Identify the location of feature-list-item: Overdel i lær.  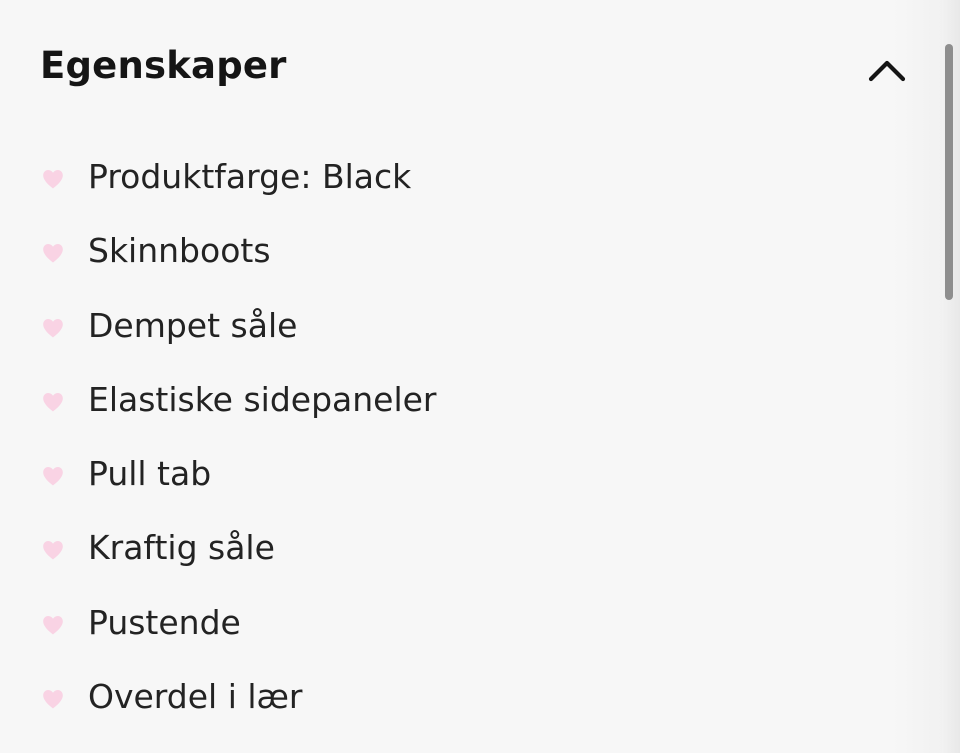
(465, 697).